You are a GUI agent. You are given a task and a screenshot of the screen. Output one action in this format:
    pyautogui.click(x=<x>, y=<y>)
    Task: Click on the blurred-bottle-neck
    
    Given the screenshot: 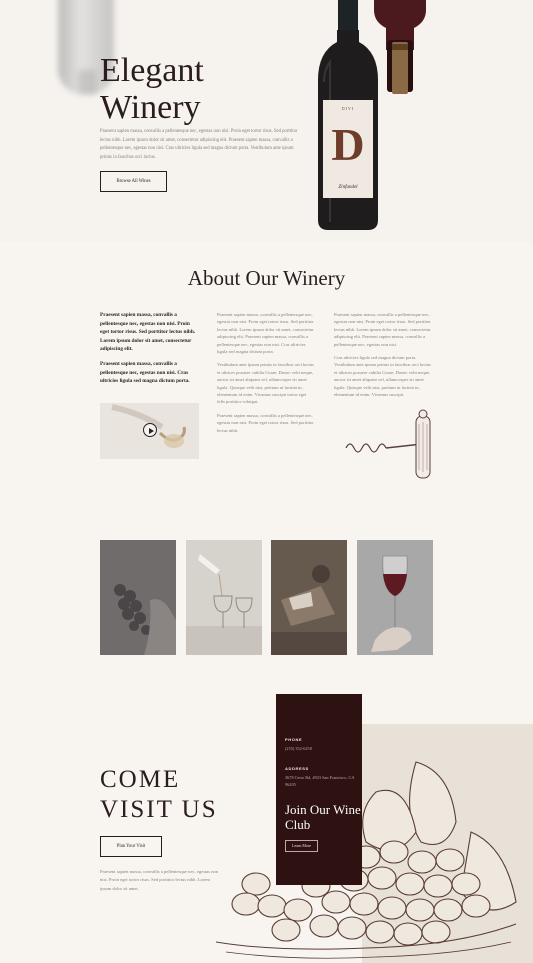 What is the action you would take?
    pyautogui.click(x=87, y=82)
    